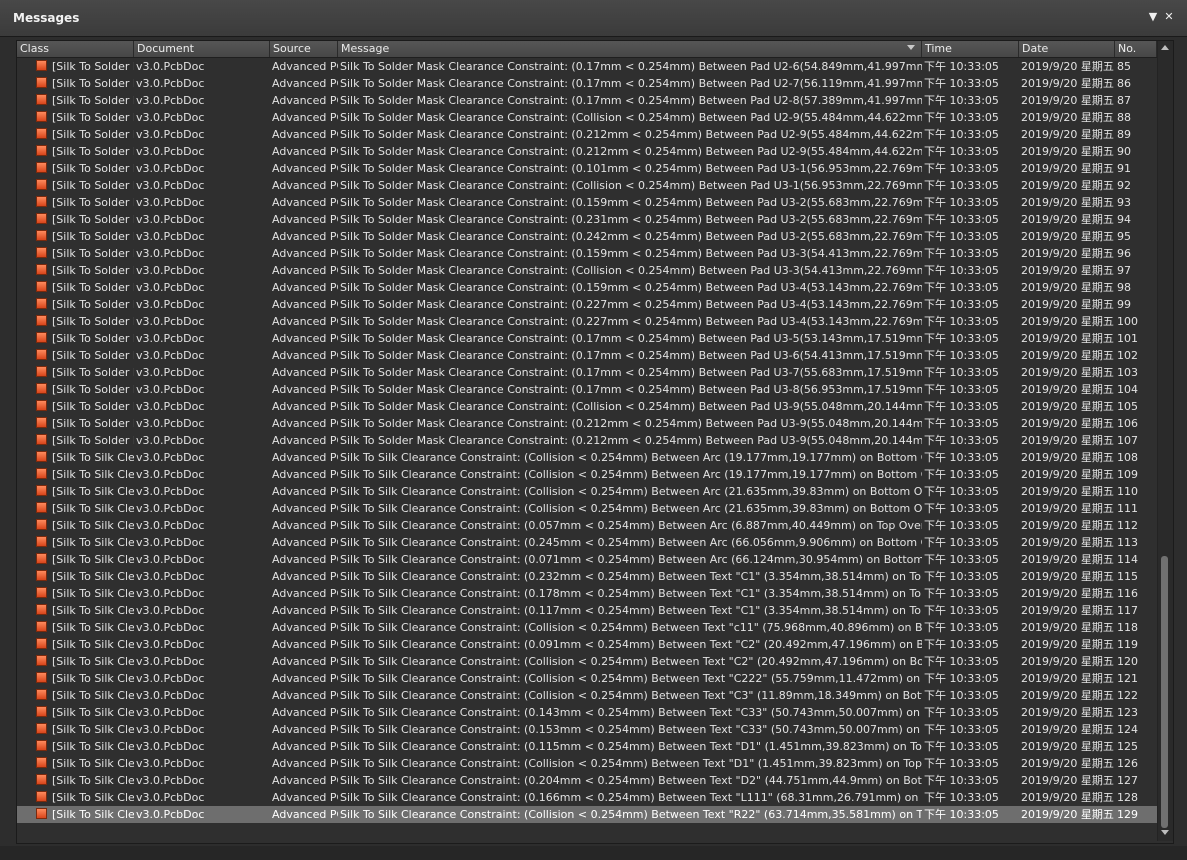  Describe the element at coordinates (1153, 17) in the screenshot. I see `panel-menu-button: ▼` at that location.